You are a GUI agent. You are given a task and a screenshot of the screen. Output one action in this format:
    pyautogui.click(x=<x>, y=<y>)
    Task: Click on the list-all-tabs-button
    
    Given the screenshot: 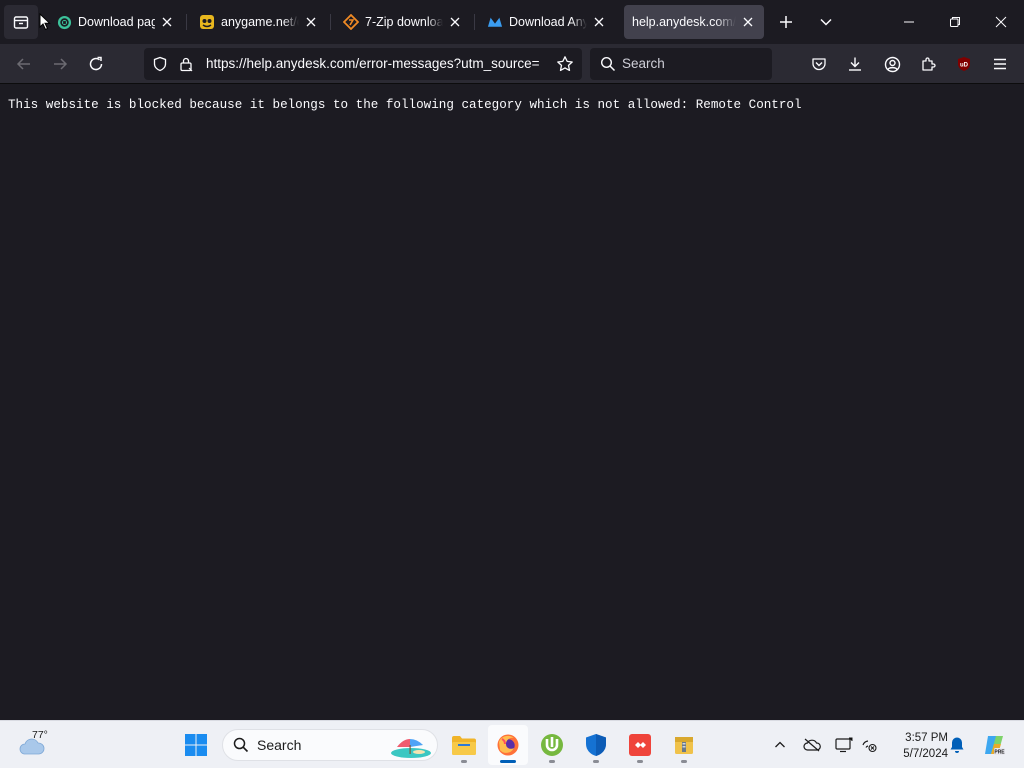 What is the action you would take?
    pyautogui.click(x=826, y=22)
    